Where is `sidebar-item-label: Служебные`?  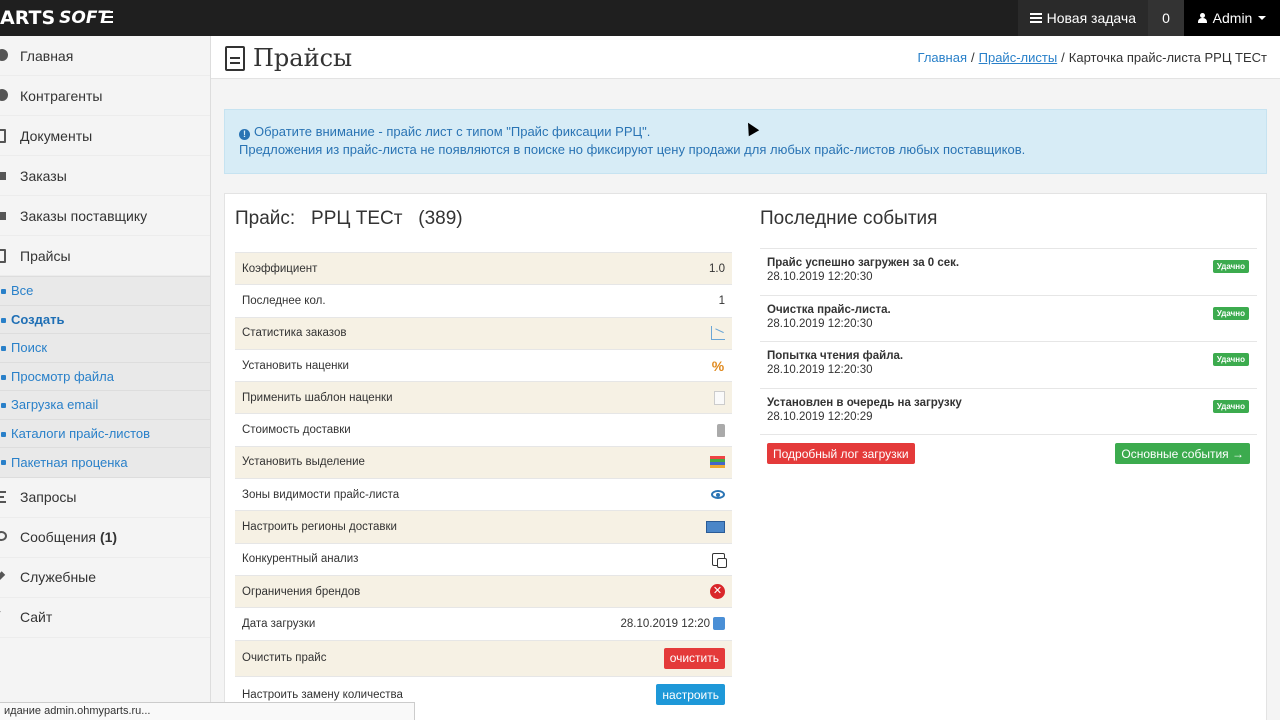 sidebar-item-label: Служебные is located at coordinates (58, 577).